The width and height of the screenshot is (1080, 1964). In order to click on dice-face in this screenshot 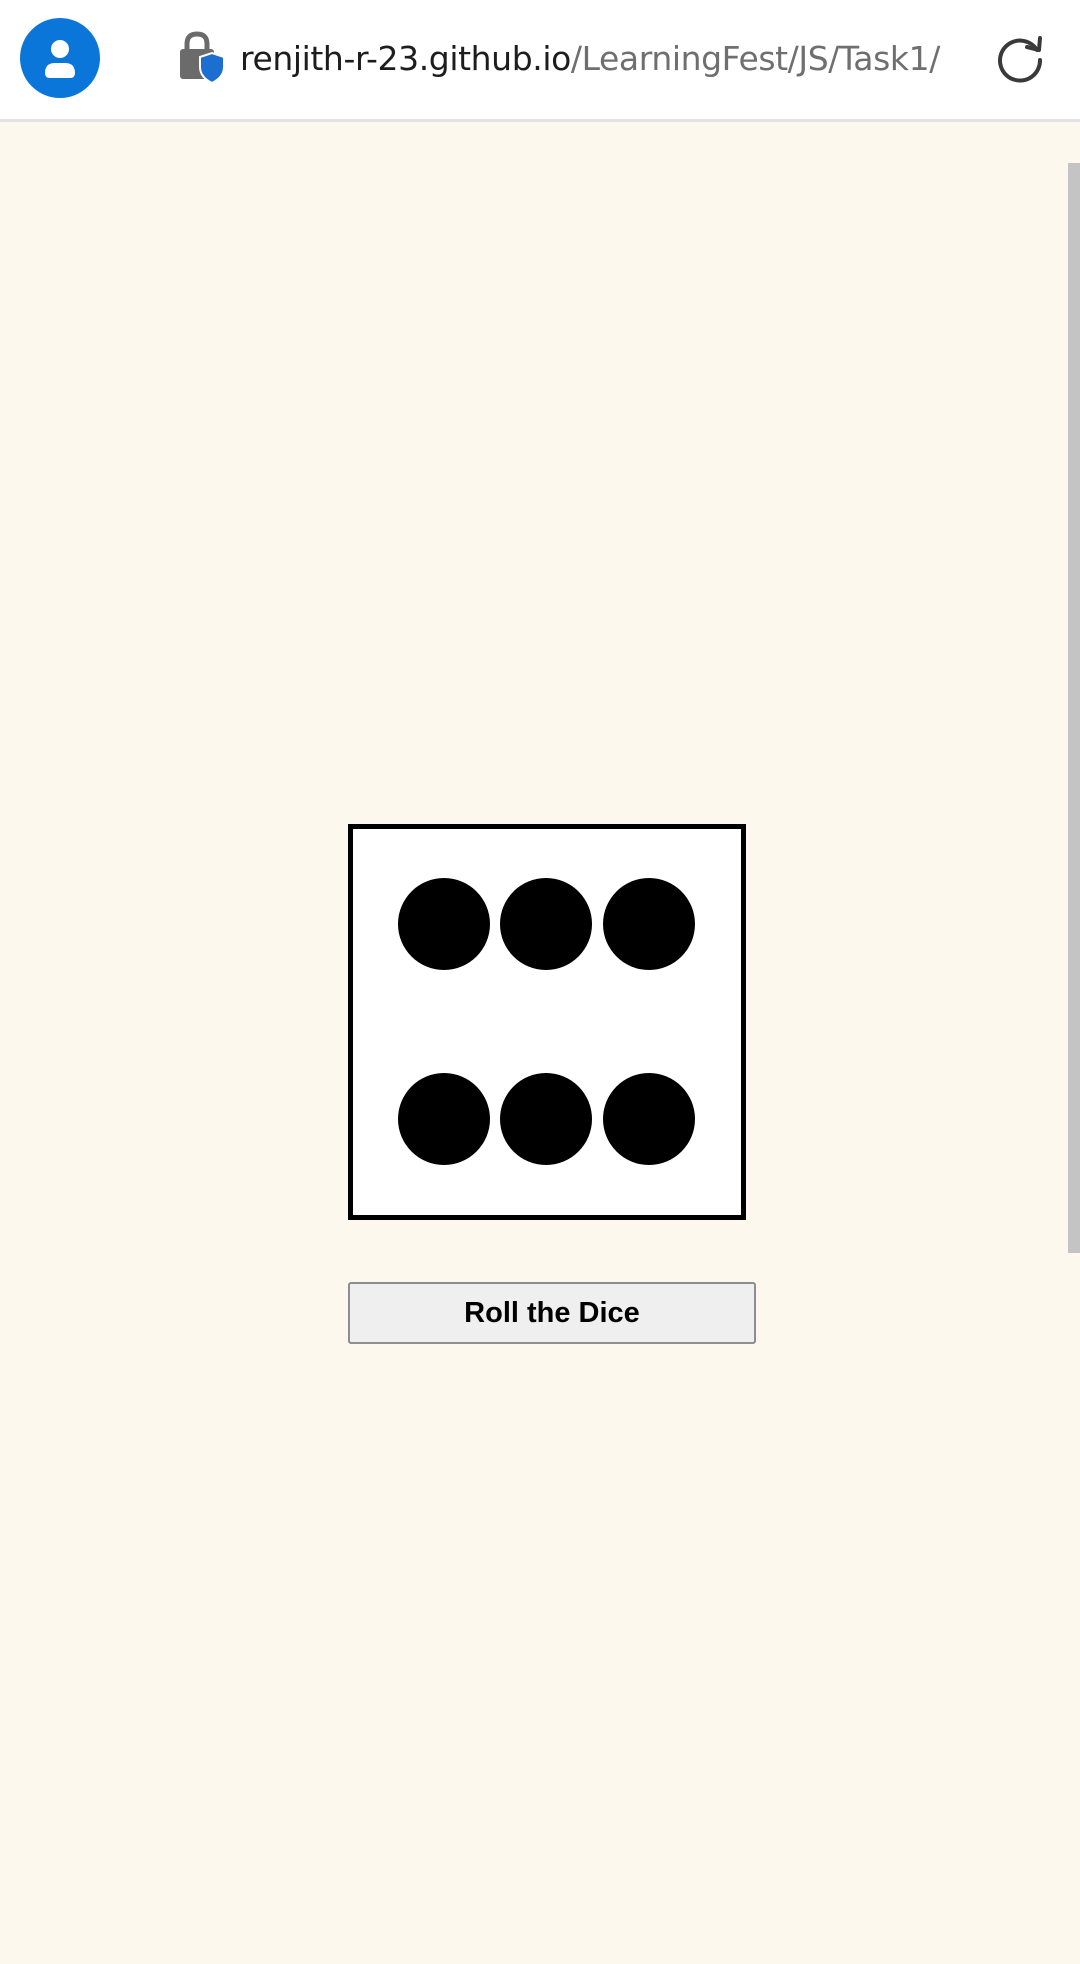, I will do `click(547, 1022)`.